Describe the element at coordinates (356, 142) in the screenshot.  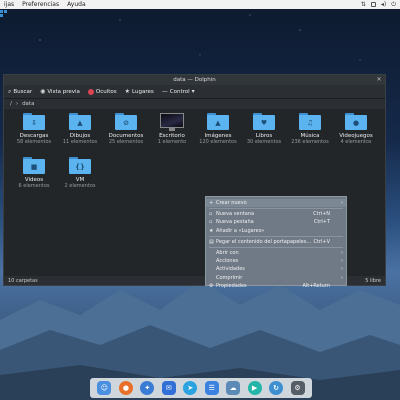
I see `item-count: 4 elementos` at that location.